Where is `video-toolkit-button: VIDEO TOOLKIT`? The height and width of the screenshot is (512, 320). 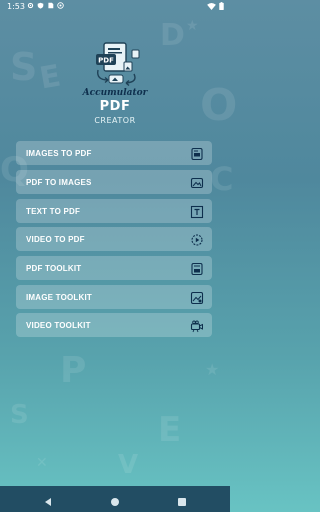 video-toolkit-button: VIDEO TOOLKIT is located at coordinates (114, 325).